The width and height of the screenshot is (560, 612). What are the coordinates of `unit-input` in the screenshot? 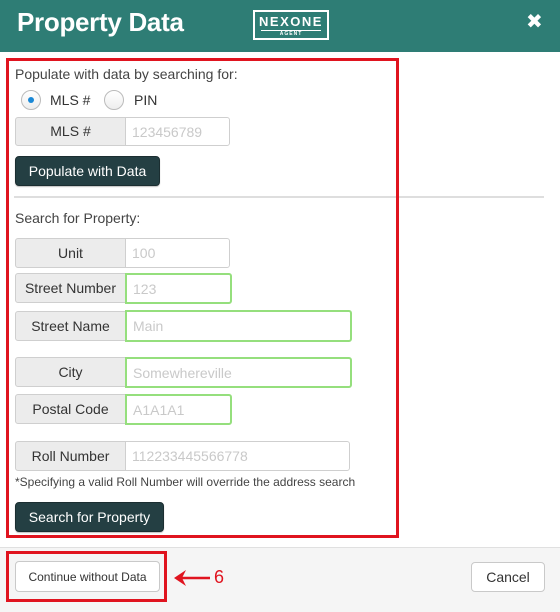 It's located at (177, 253).